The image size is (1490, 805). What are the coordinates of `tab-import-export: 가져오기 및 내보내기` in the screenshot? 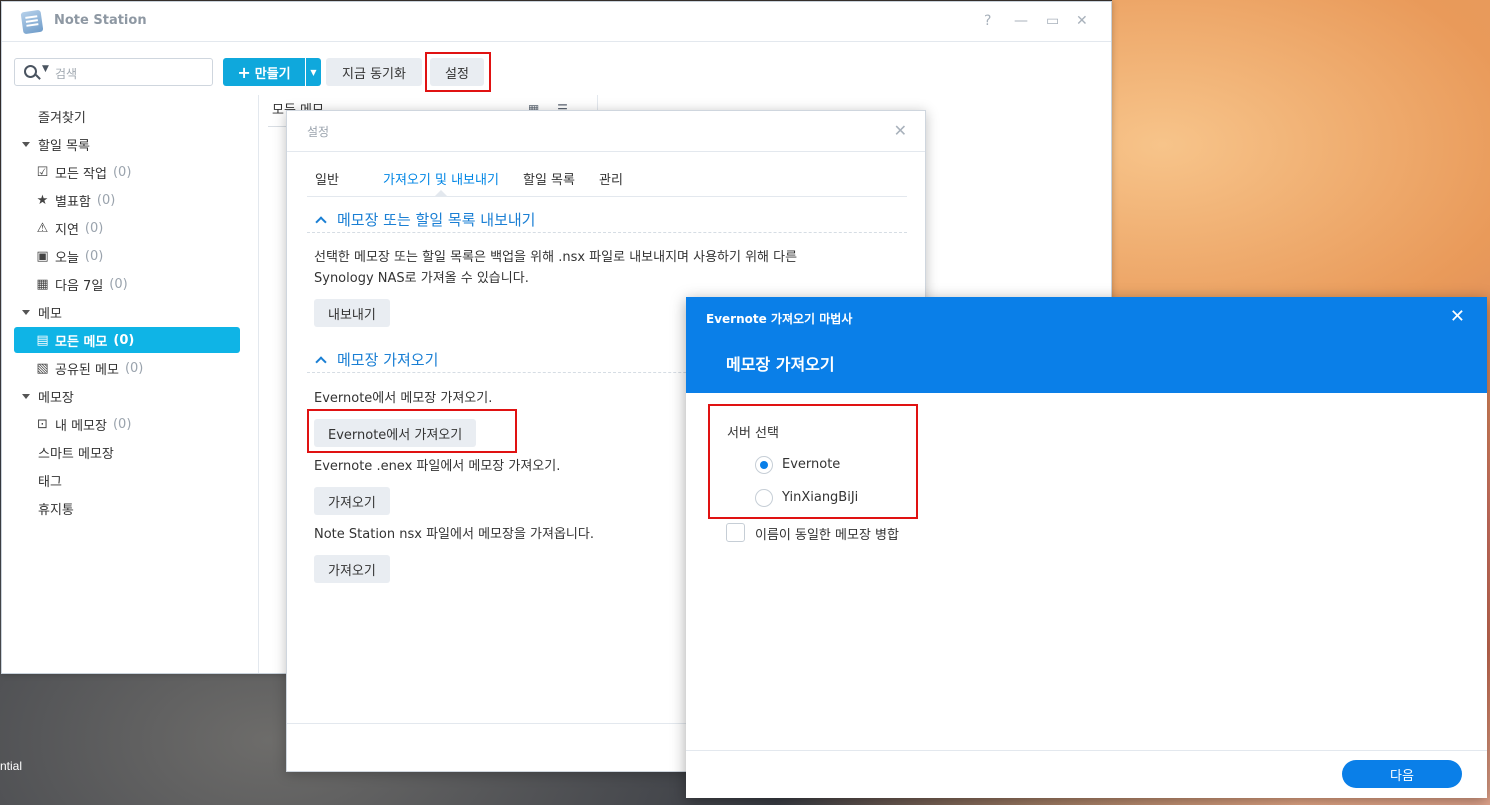 It's located at (441, 178).